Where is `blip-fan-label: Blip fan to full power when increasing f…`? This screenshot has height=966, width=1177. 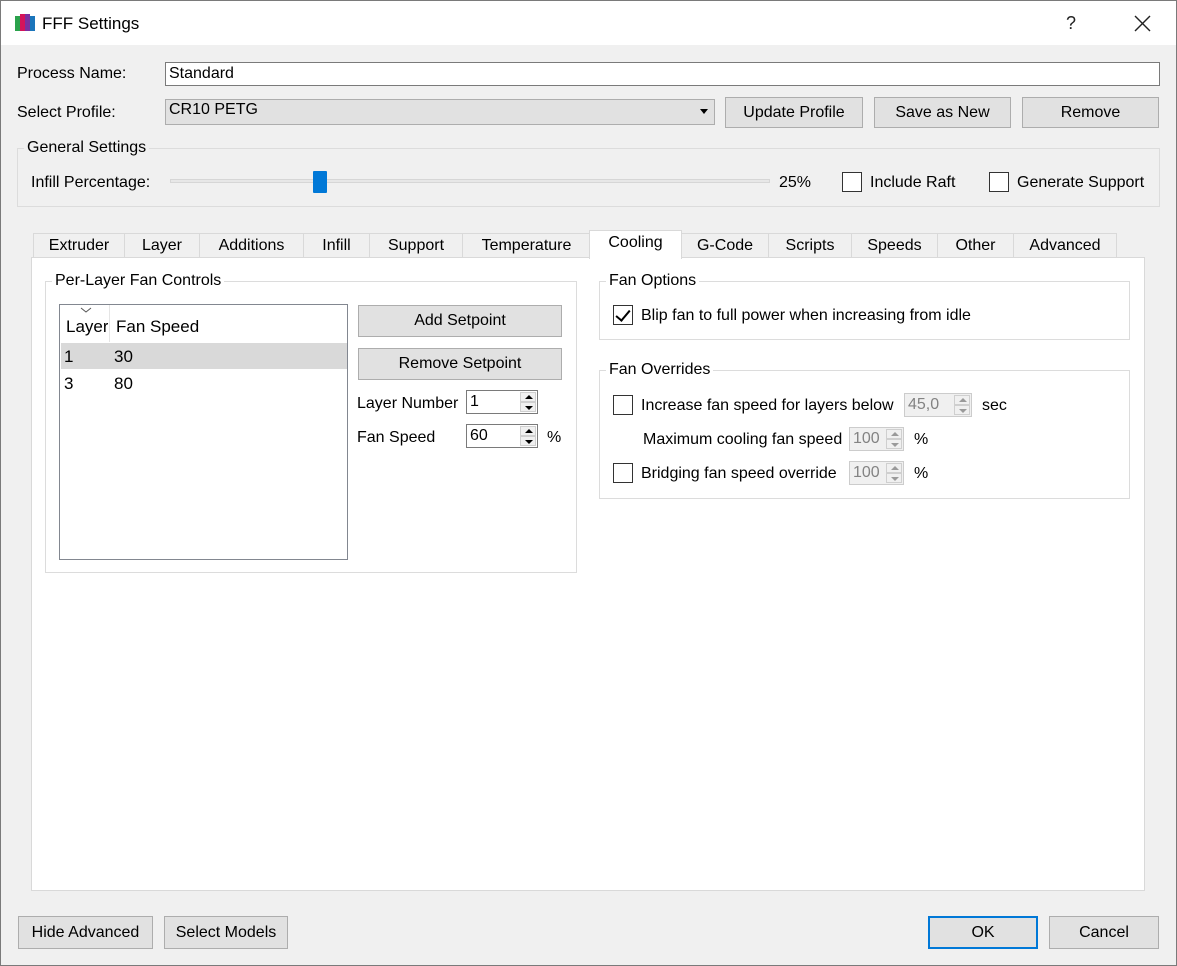
blip-fan-label: Blip fan to full power when increasing f… is located at coordinates (806, 315).